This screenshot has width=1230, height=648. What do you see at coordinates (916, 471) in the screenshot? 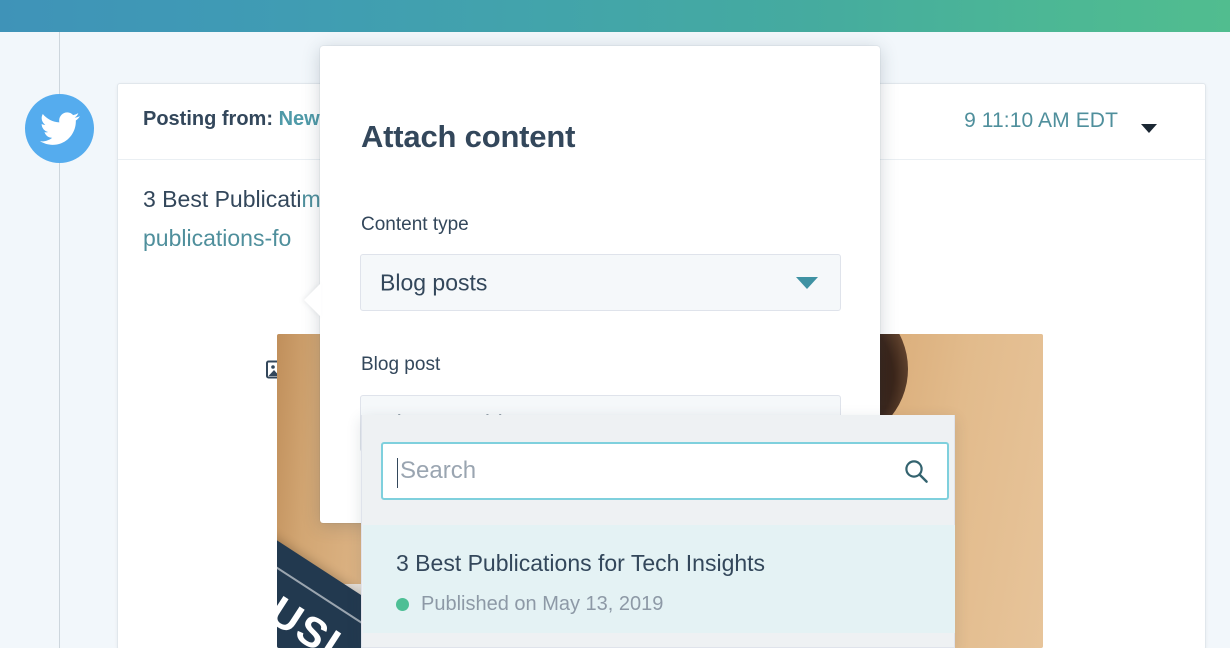
I see `search-icon` at bounding box center [916, 471].